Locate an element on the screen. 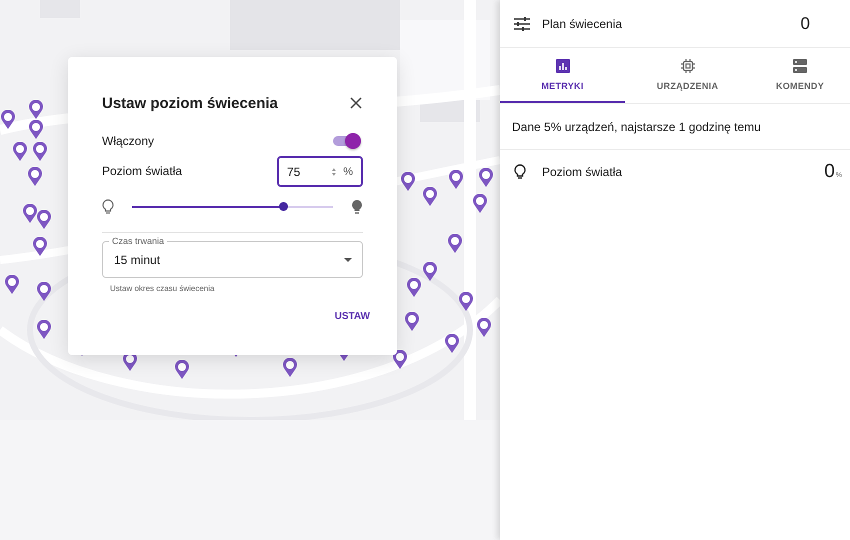  set-button: USTAW is located at coordinates (352, 316).